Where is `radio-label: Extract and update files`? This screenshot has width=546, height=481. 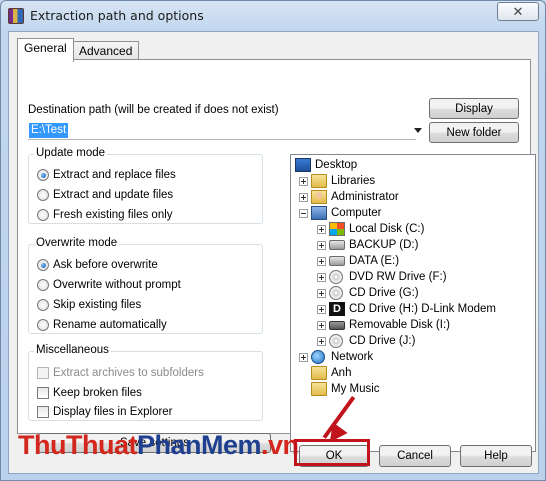
radio-label: Extract and update files is located at coordinates (113, 195).